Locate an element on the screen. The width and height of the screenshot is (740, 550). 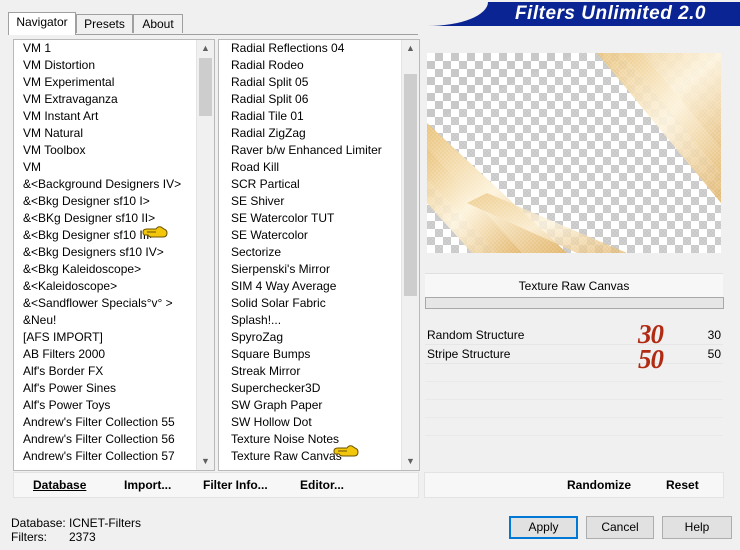
param-label: Stripe Structure is located at coordinates (469, 354).